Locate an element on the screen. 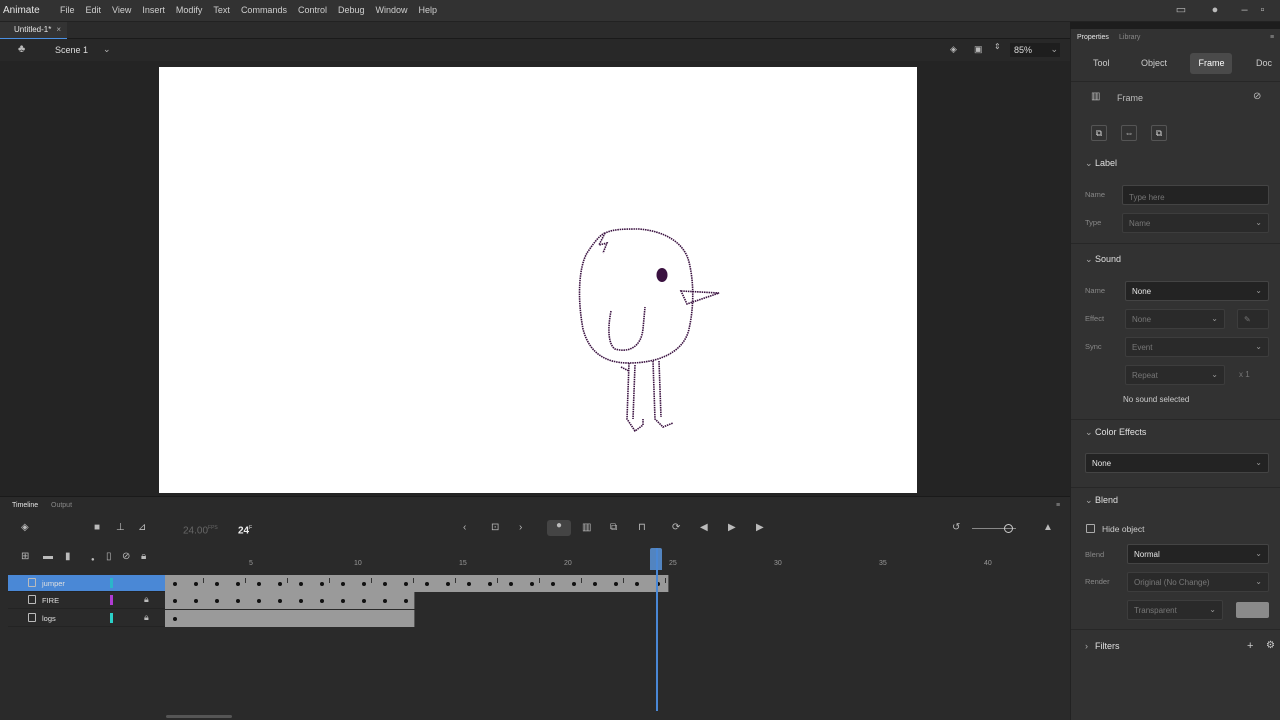 The image size is (1280, 720). add-filter-icon: + is located at coordinates (1250, 646).